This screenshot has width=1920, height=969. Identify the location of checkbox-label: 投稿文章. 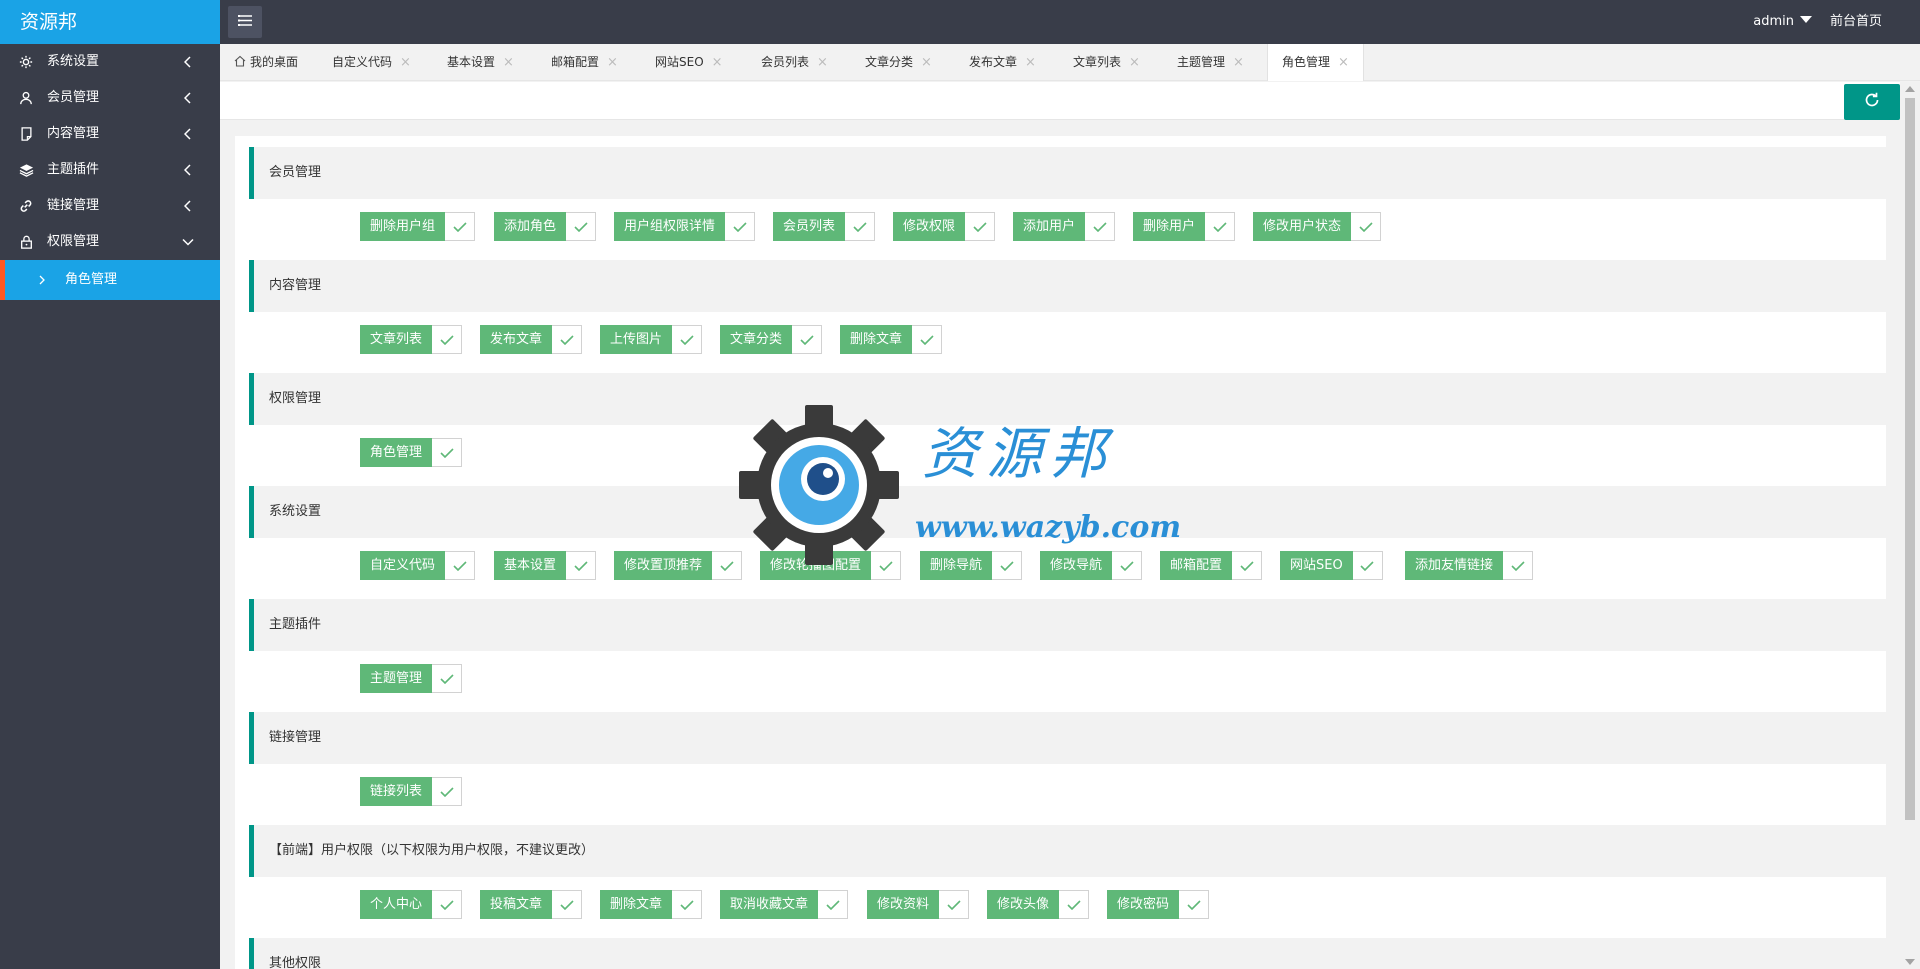
(516, 904).